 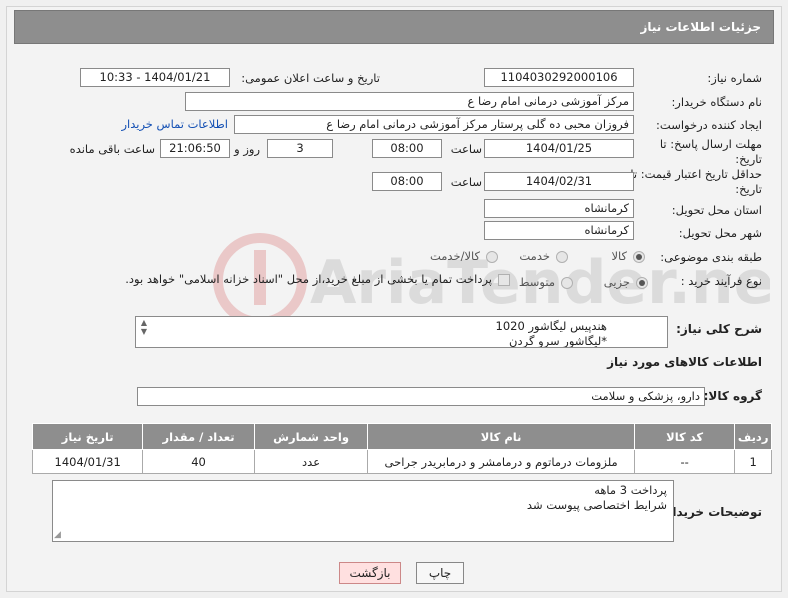 What do you see at coordinates (543, 256) in the screenshot?
I see `category-option-service: خدمت` at bounding box center [543, 256].